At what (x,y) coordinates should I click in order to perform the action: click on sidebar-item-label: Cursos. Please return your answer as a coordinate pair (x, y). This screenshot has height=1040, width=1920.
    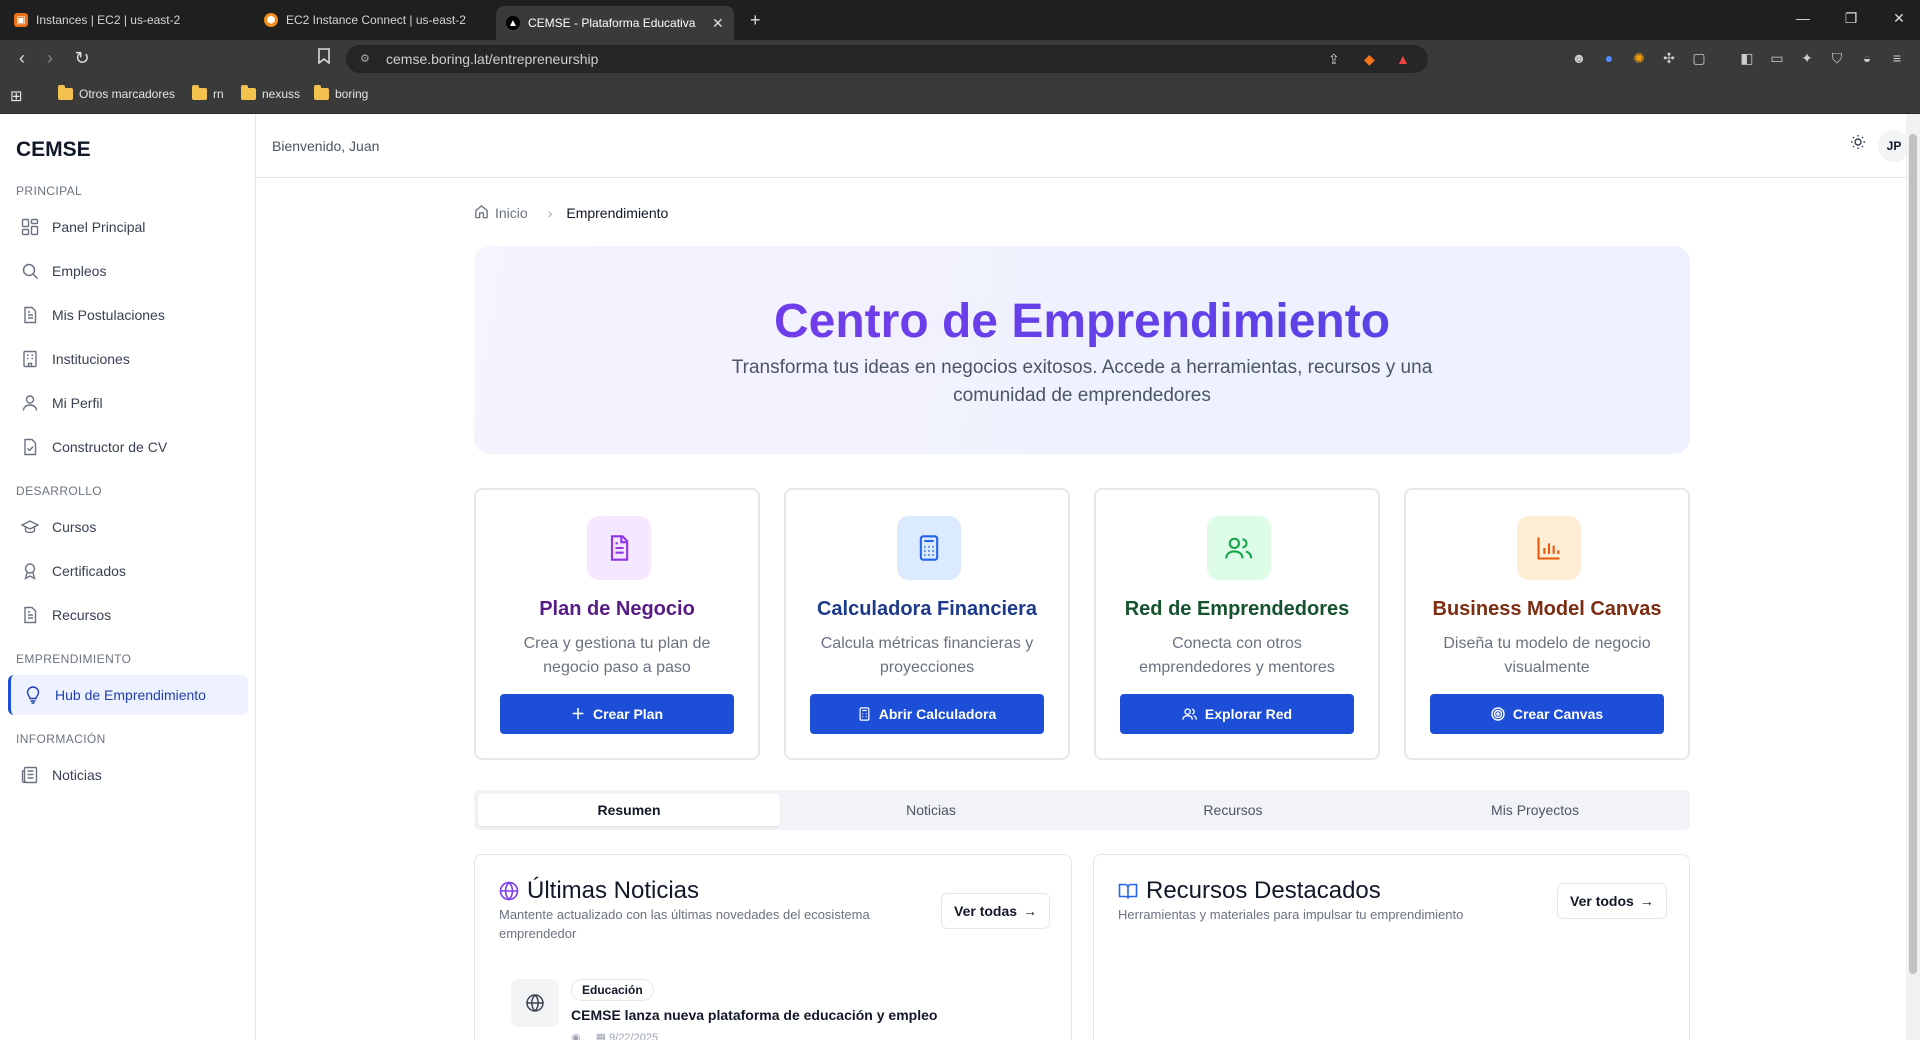
    Looking at the image, I should click on (74, 527).